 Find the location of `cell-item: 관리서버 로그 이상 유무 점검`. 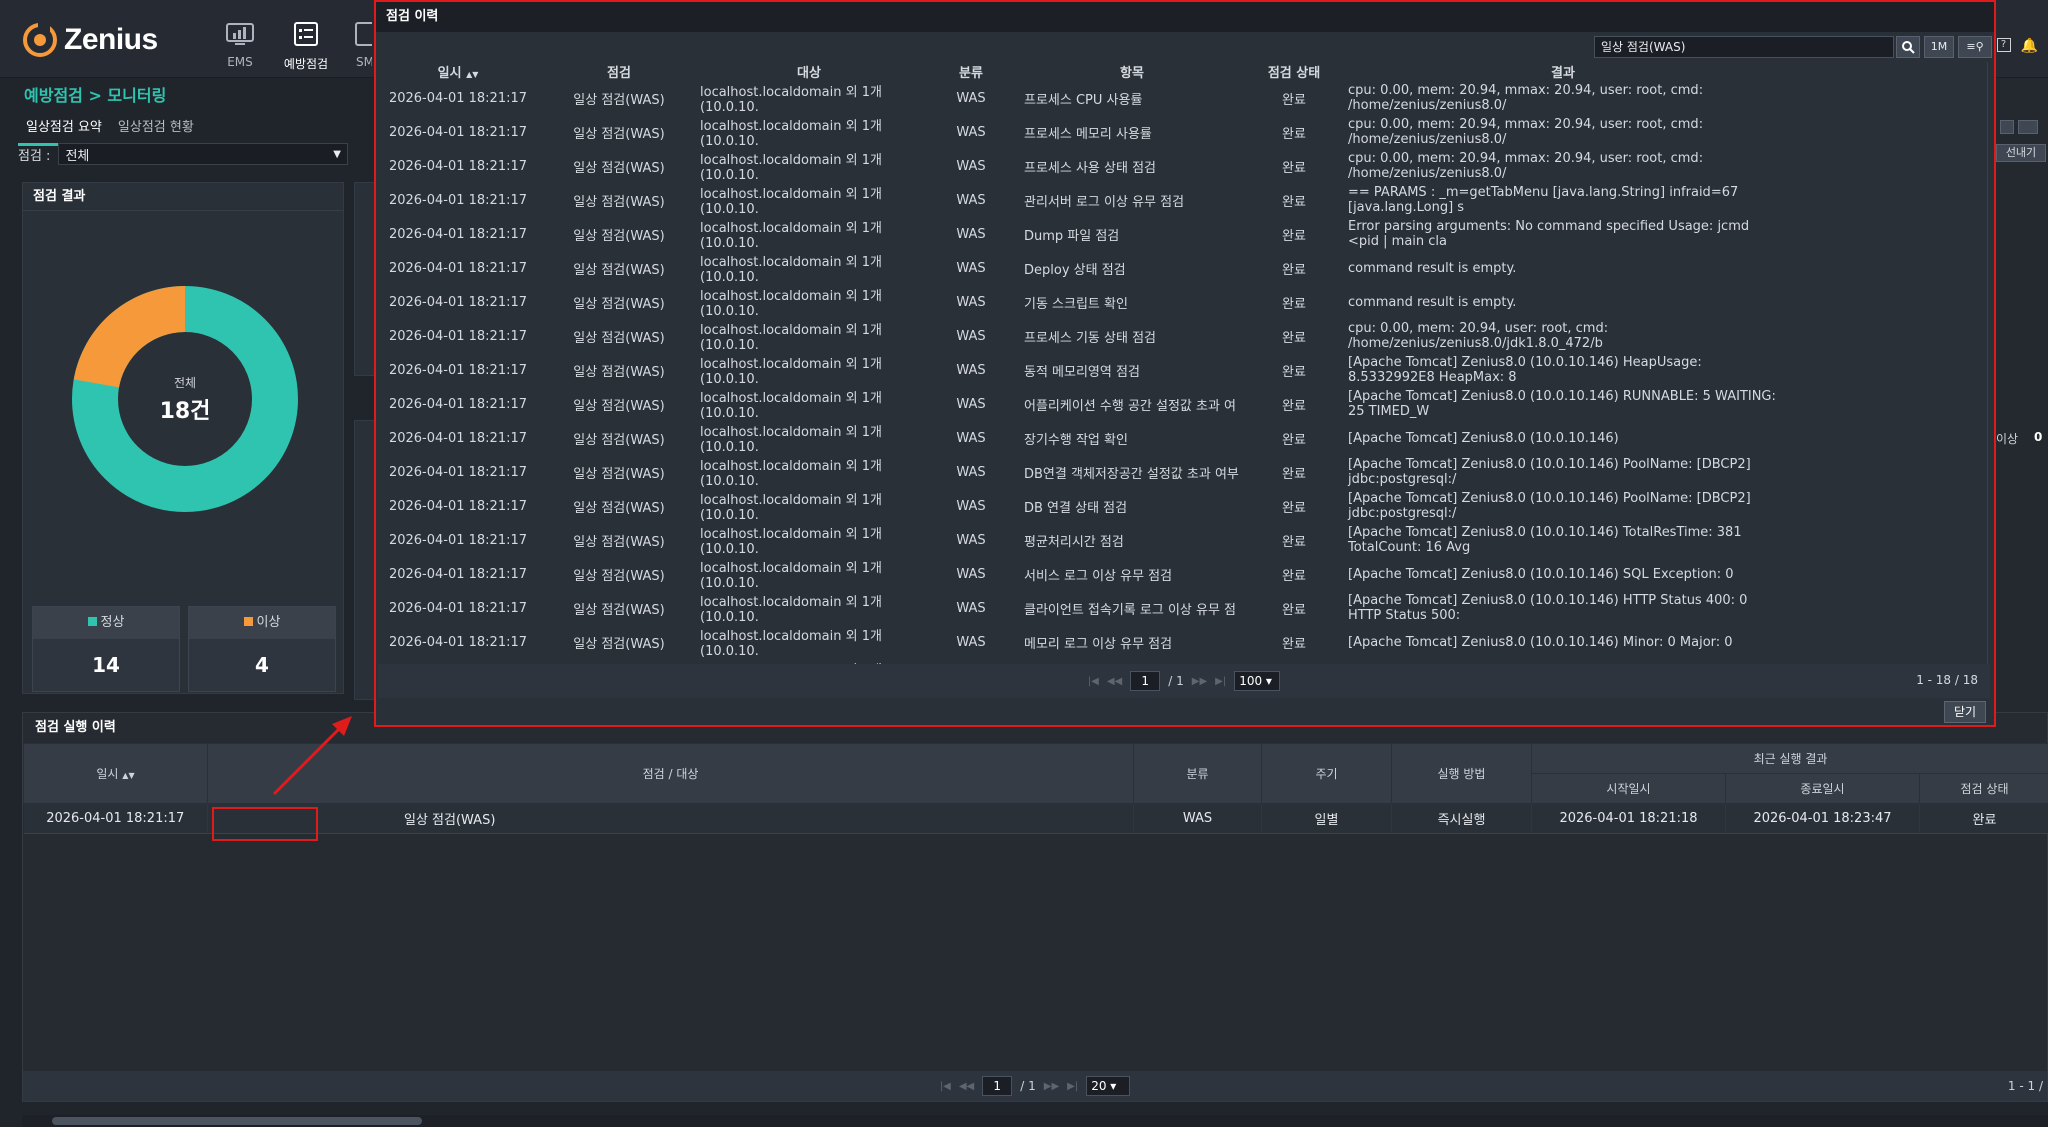

cell-item: 관리서버 로그 이상 유무 점검 is located at coordinates (1104, 202).